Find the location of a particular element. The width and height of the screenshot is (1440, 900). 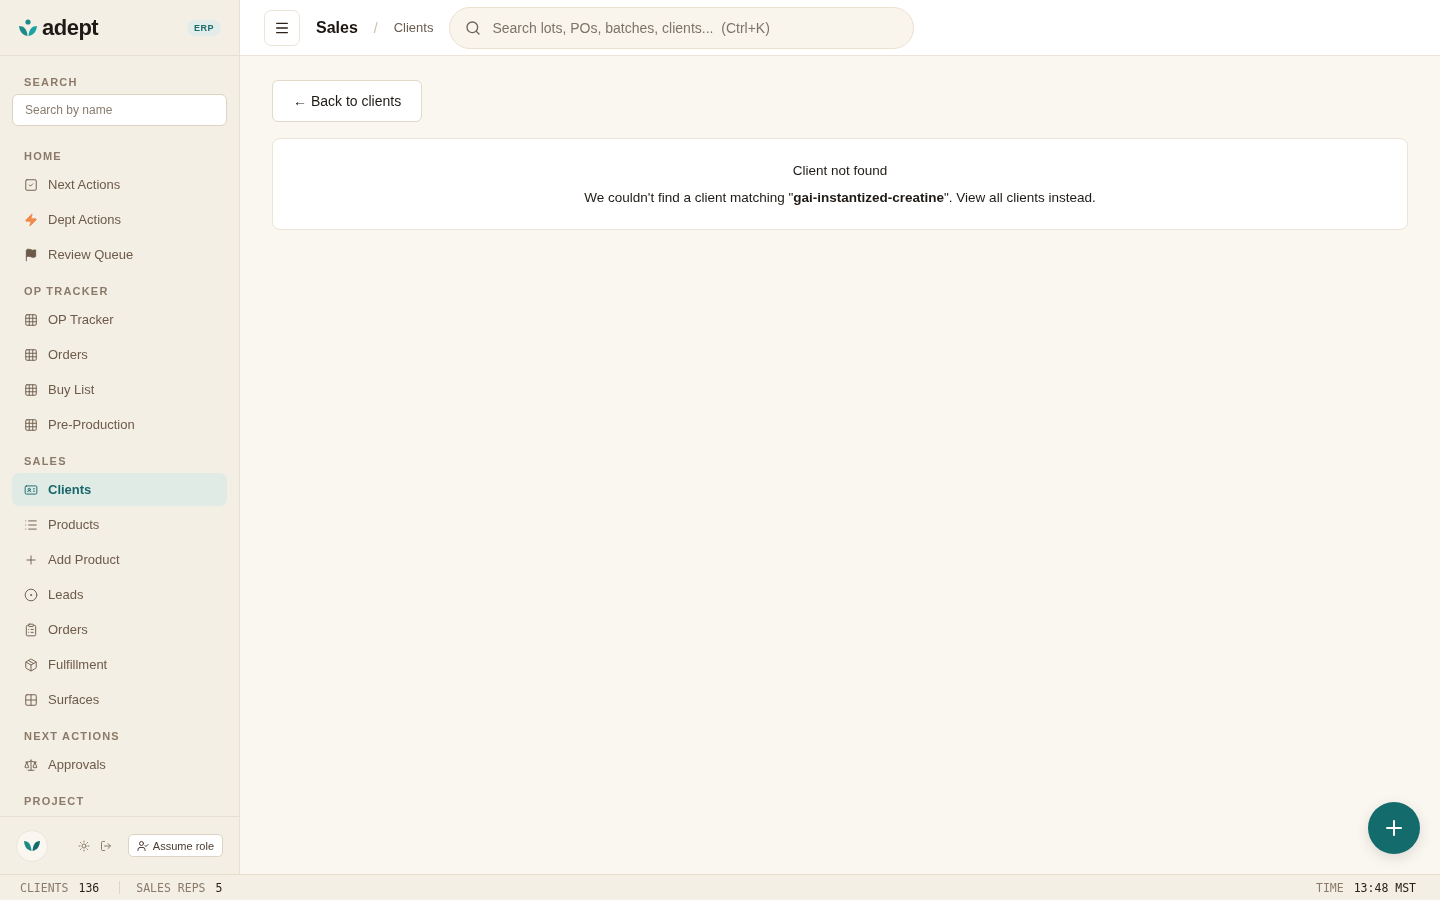

status-value: 13:48 MST is located at coordinates (1384, 887).